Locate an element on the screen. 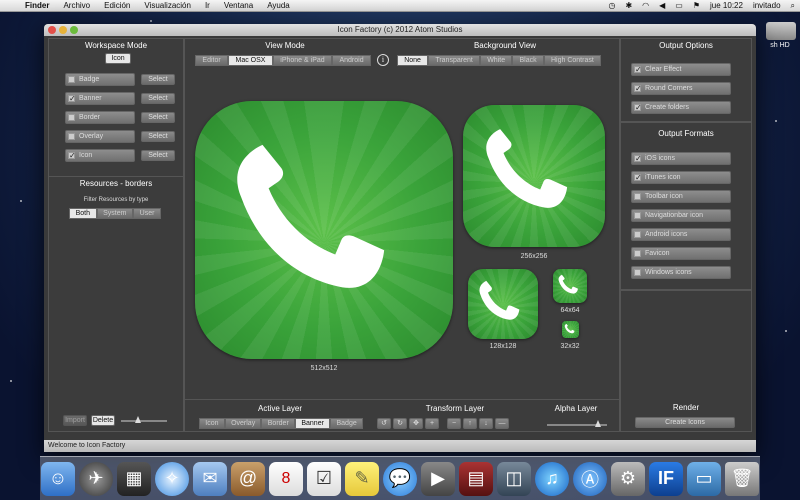 The width and height of the screenshot is (800, 500). menu-ir: Ir is located at coordinates (207, 5).